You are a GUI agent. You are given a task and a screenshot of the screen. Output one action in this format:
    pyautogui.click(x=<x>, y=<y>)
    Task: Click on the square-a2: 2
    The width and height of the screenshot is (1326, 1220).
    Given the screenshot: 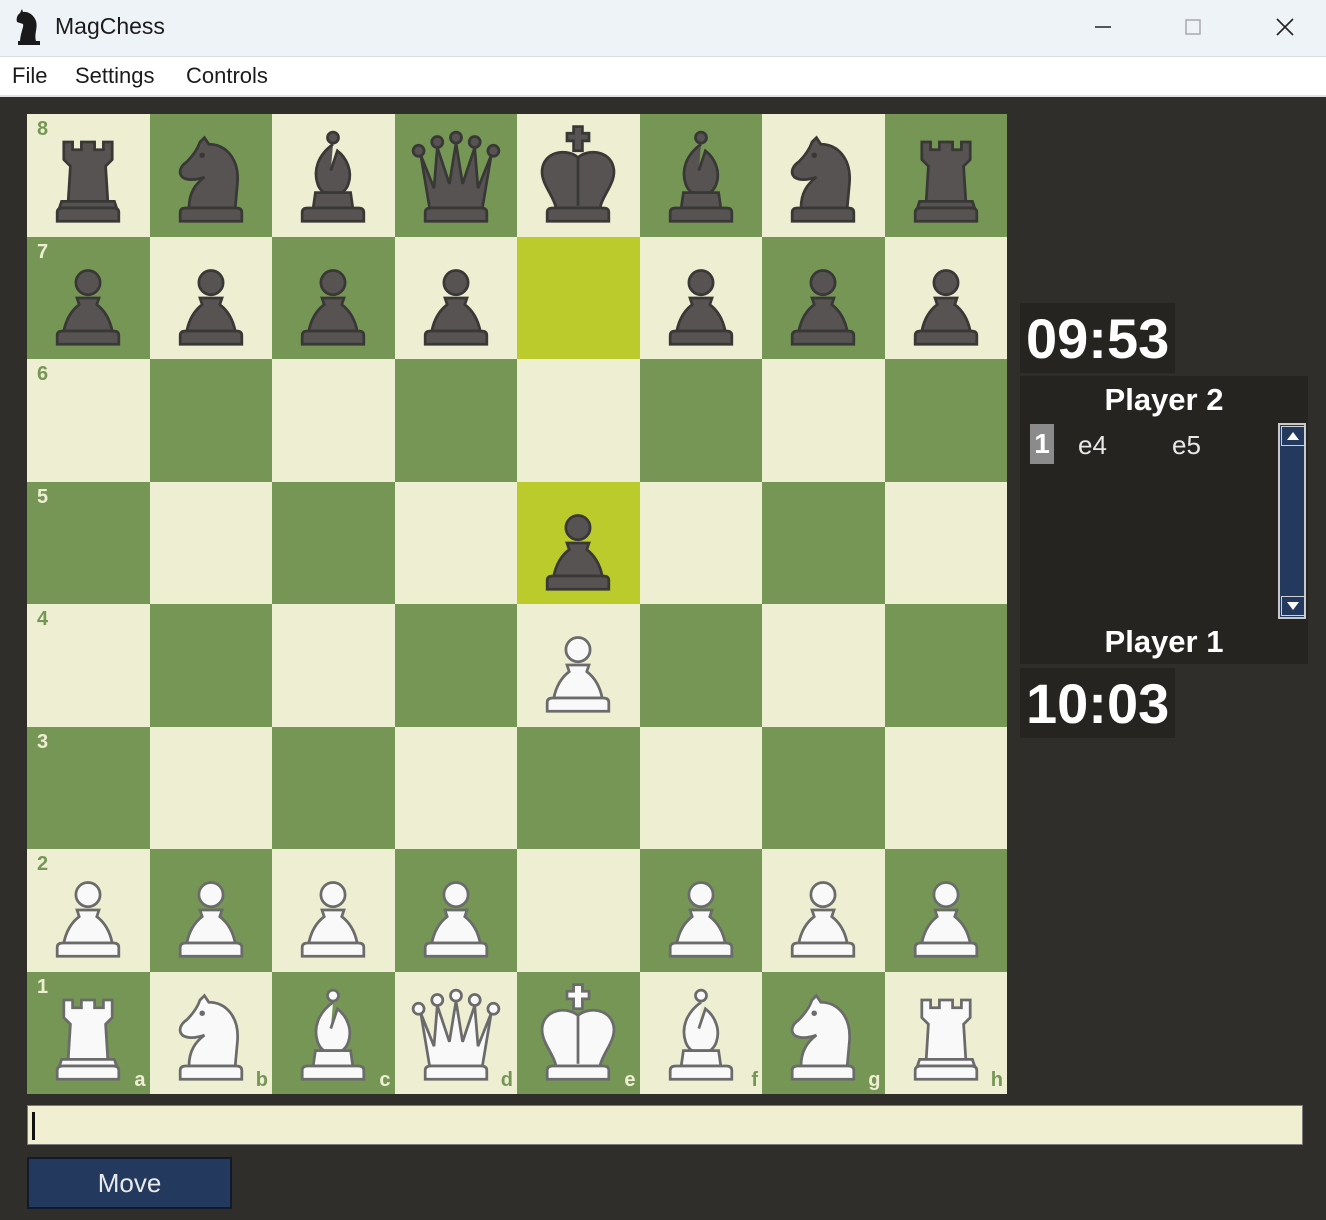 What is the action you would take?
    pyautogui.click(x=88, y=910)
    